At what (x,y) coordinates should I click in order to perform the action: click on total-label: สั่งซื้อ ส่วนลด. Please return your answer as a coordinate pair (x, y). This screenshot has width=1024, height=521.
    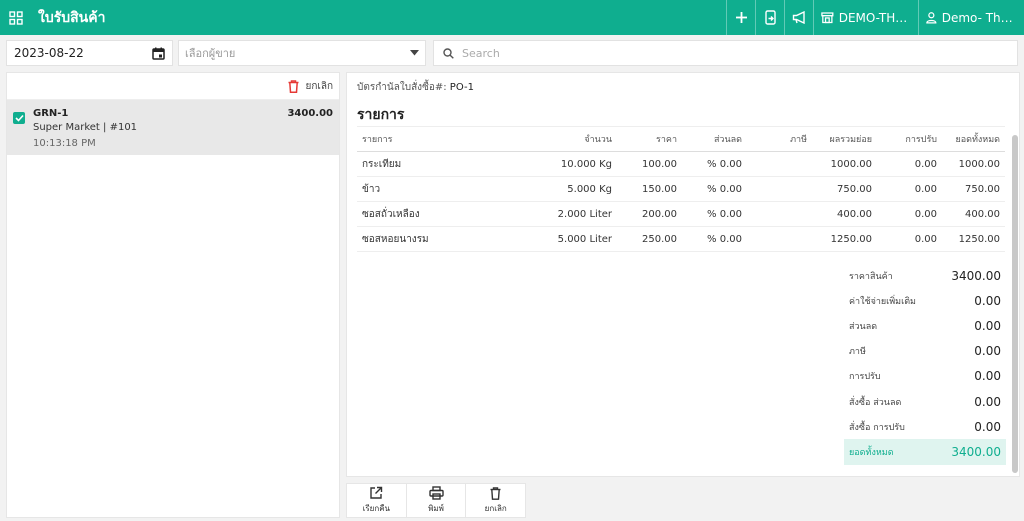
    Looking at the image, I should click on (875, 402).